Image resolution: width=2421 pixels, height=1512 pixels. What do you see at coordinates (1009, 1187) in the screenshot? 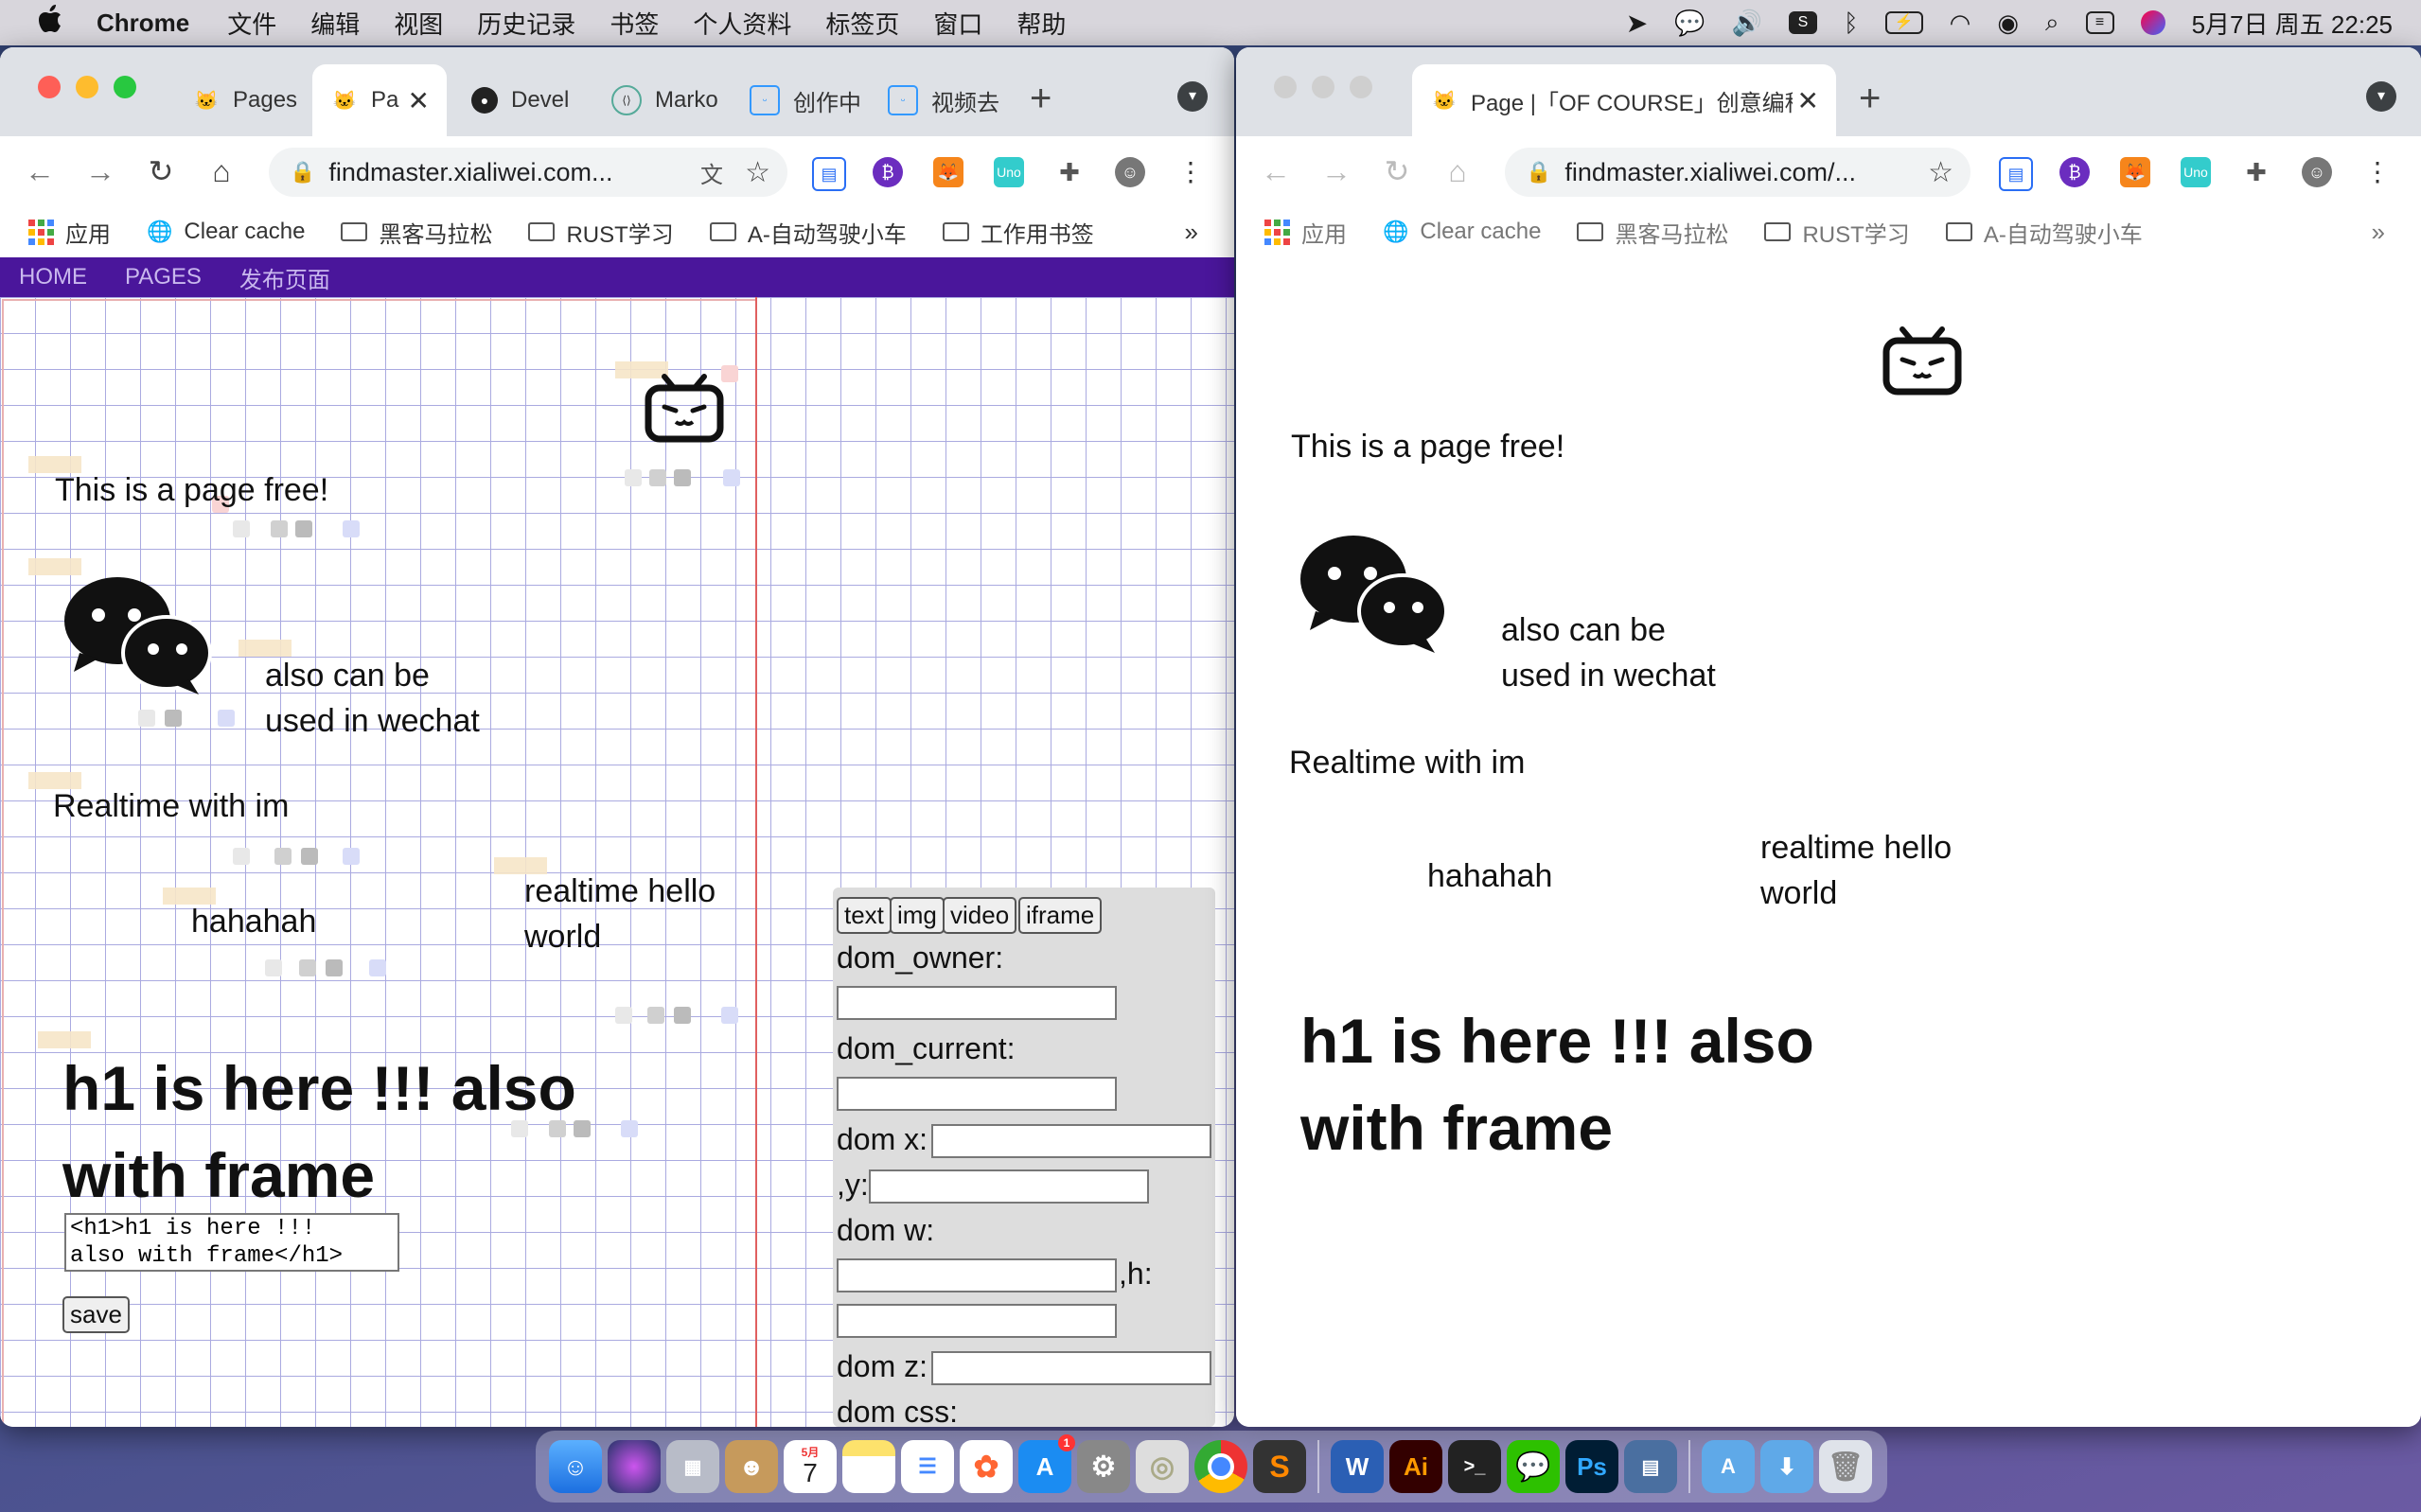
I see `dom-y-input` at bounding box center [1009, 1187].